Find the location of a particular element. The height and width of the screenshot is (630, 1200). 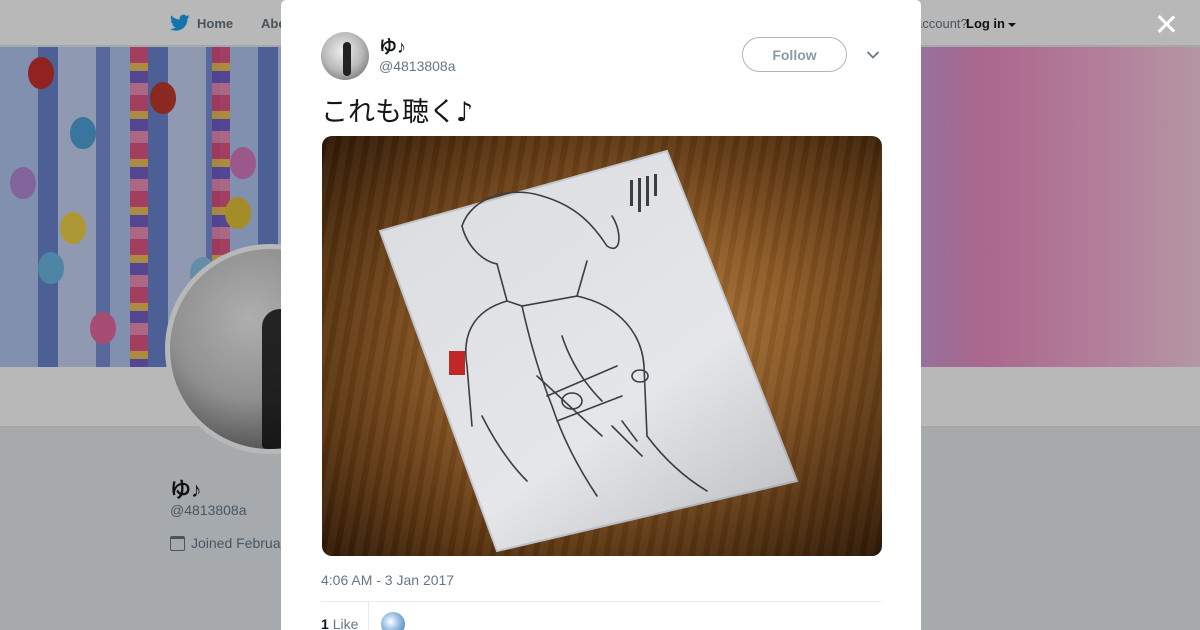

tweet-author-handle: @4813808a is located at coordinates (417, 66).